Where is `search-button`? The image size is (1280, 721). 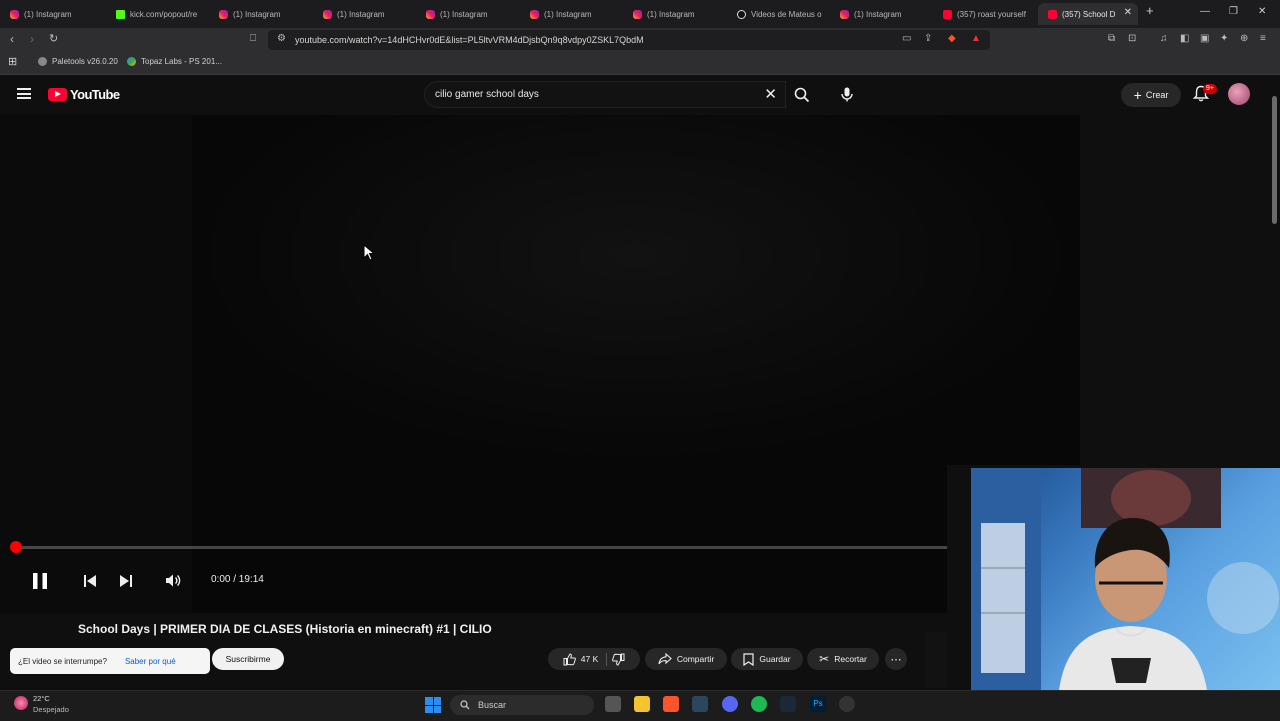 search-button is located at coordinates (802, 94).